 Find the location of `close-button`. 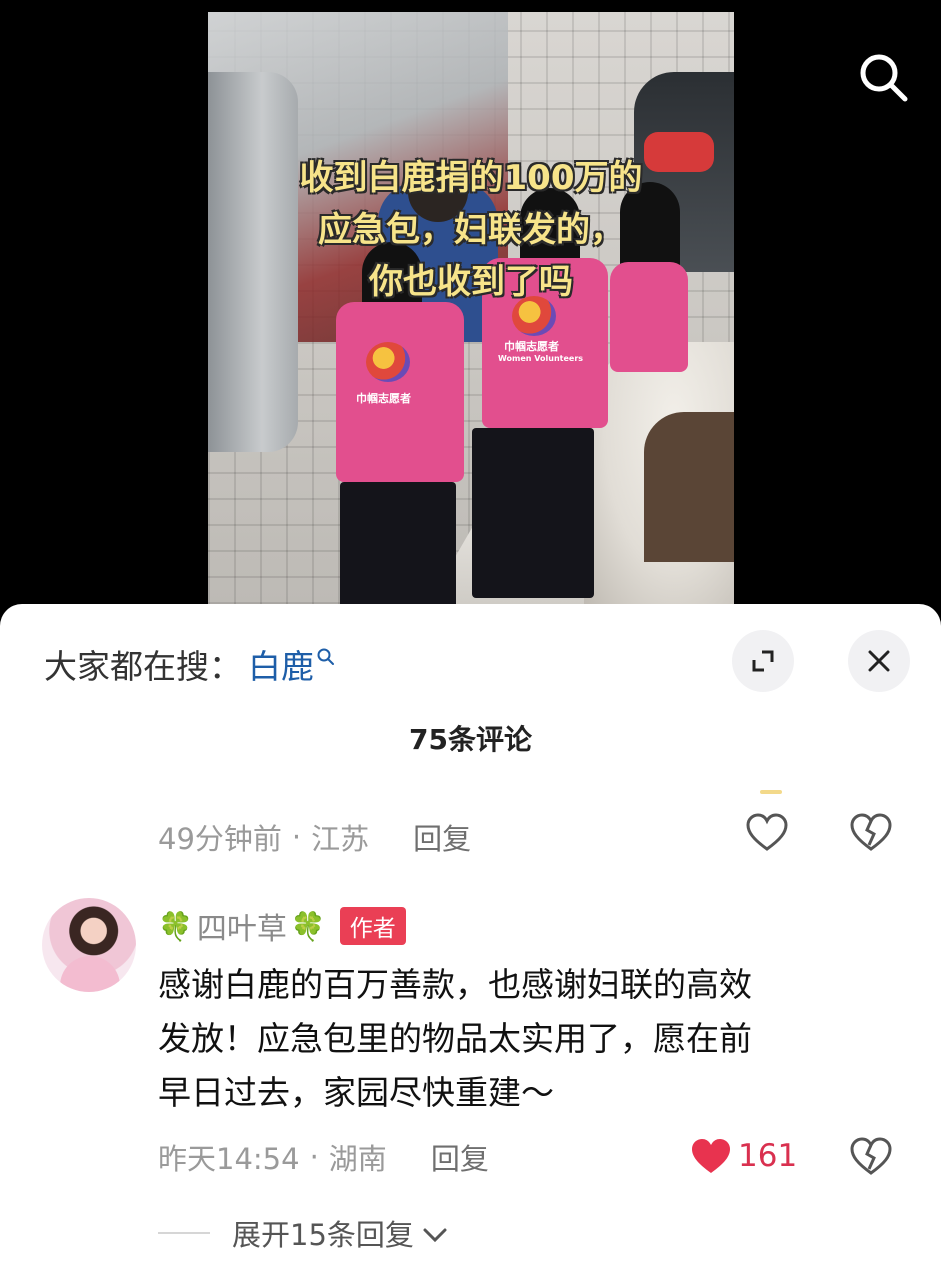

close-button is located at coordinates (879, 661).